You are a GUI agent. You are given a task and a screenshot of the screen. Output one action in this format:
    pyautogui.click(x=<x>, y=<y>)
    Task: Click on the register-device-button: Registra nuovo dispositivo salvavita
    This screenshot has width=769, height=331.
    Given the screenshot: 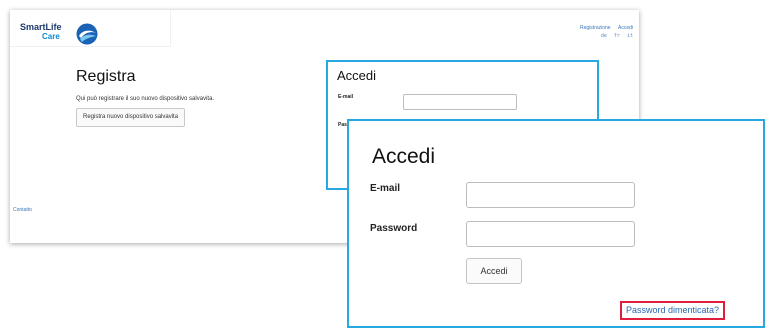 What is the action you would take?
    pyautogui.click(x=131, y=117)
    